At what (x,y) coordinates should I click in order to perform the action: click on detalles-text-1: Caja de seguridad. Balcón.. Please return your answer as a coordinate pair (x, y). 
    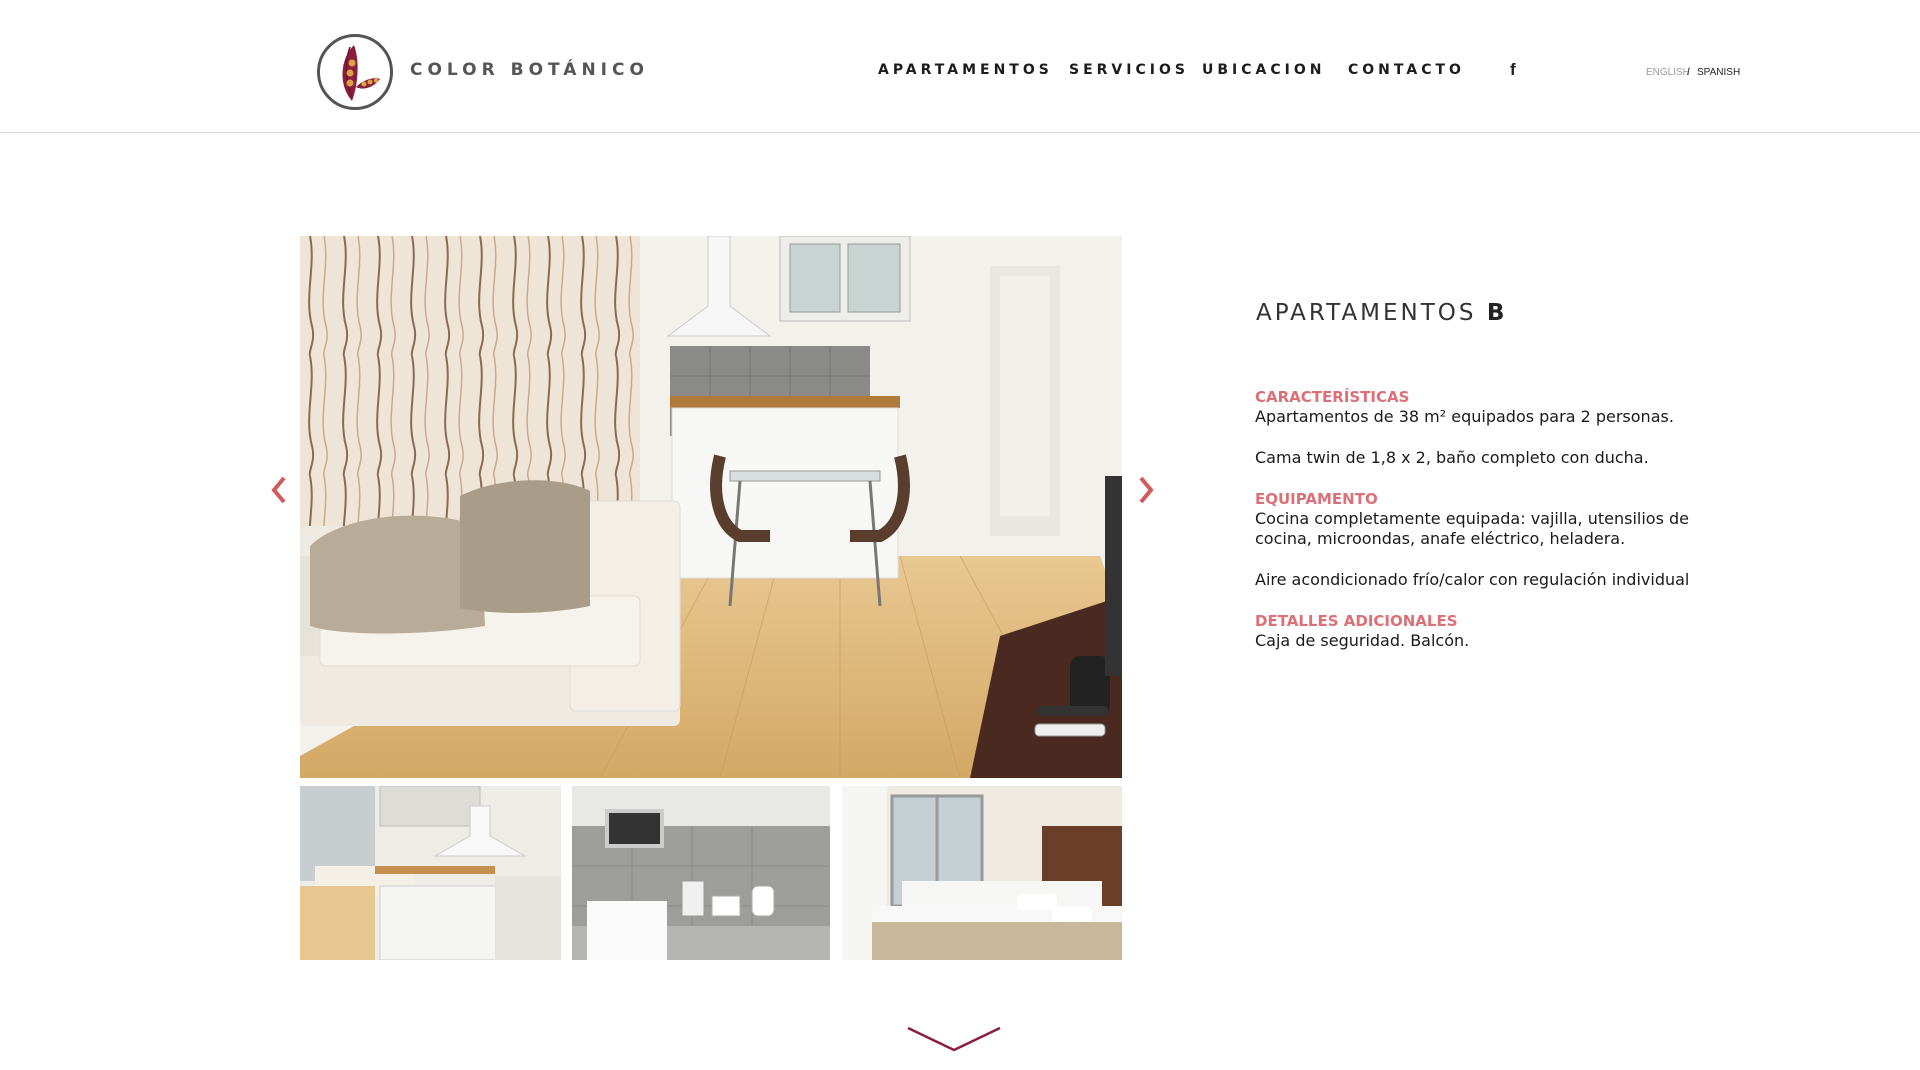
    Looking at the image, I should click on (1362, 640).